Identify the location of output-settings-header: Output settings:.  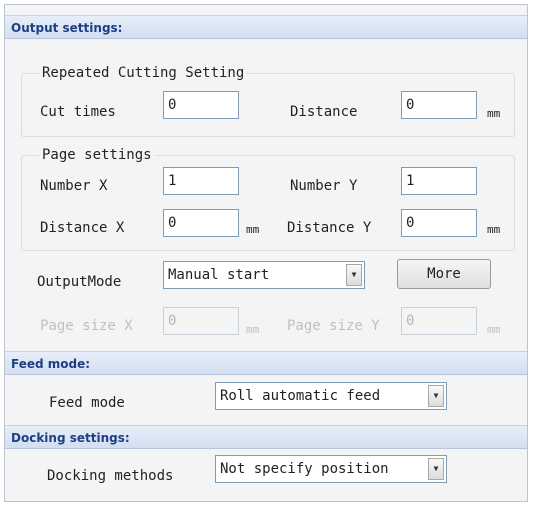
(266, 27).